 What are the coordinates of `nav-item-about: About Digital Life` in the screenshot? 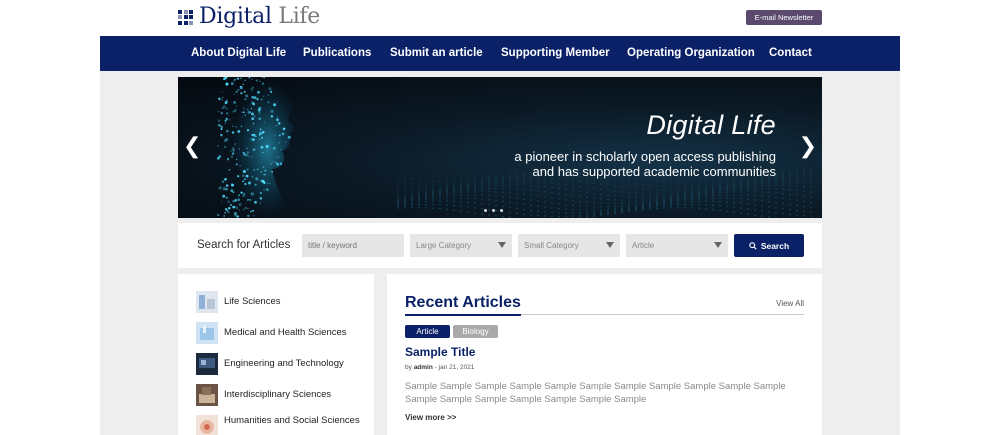 It's located at (238, 53).